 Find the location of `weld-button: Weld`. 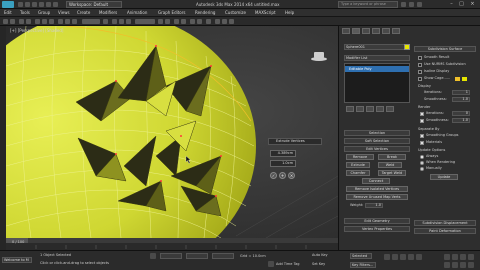

weld-button: Weld is located at coordinates (390, 165).